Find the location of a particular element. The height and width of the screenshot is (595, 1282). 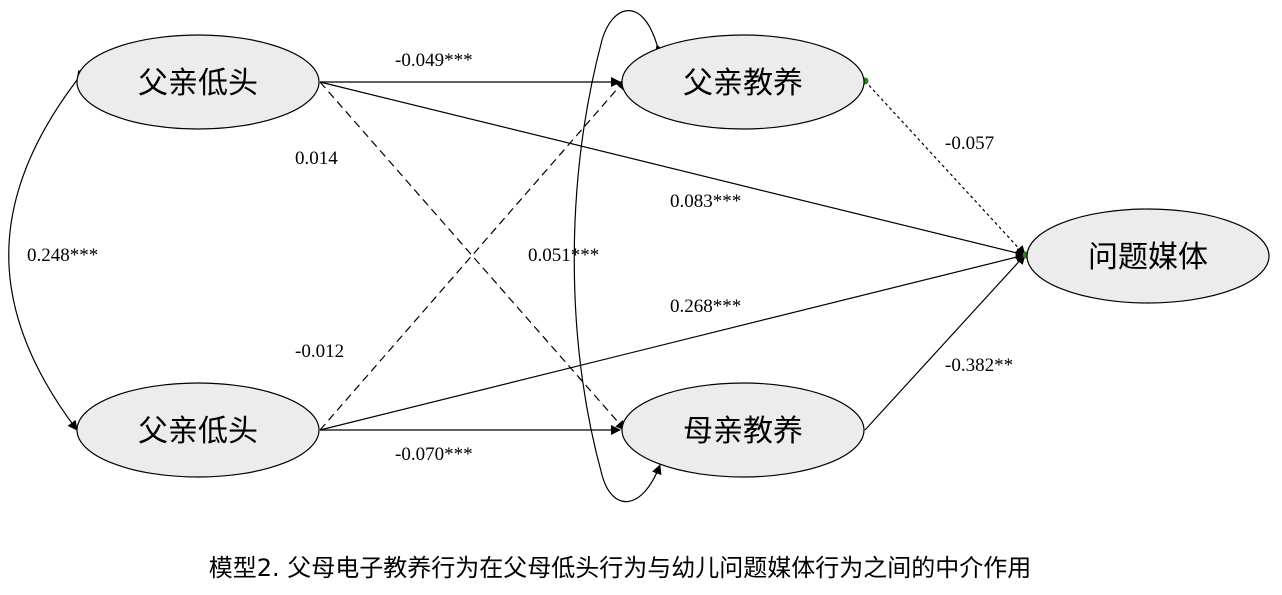

node-mother-phubbing: 父亲低头 is located at coordinates (198, 430).